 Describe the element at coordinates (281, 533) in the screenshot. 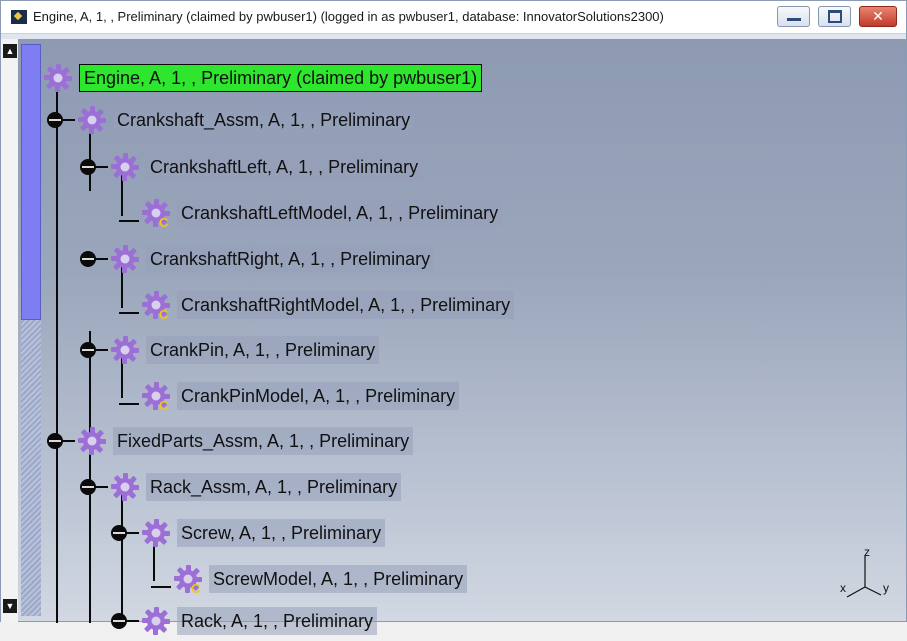

I see `tree-node-label: Screw, A, 1, , Preliminary` at that location.